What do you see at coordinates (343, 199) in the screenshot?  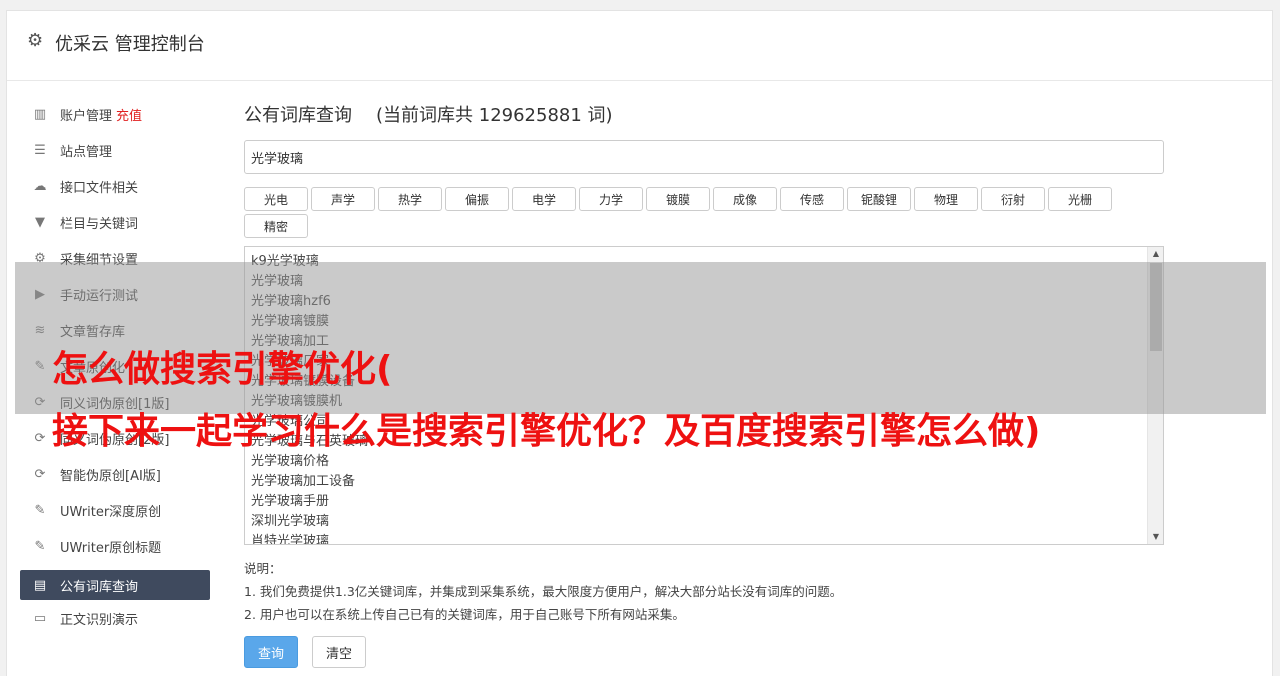 I see `tag-button: 声学` at bounding box center [343, 199].